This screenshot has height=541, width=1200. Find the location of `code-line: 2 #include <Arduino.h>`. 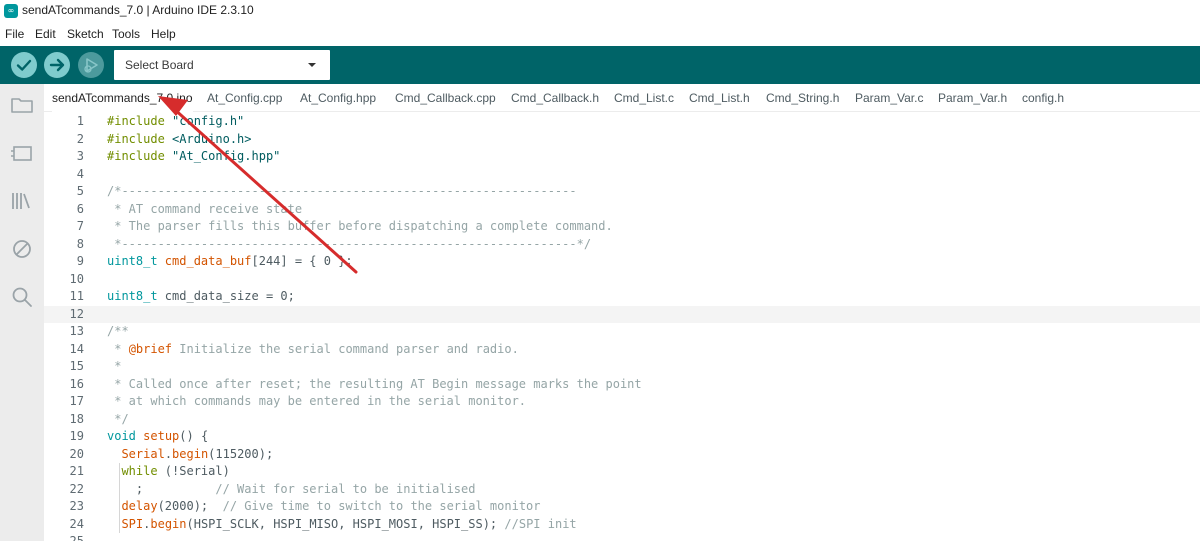

code-line: 2 #include <Arduino.h> is located at coordinates (622, 140).